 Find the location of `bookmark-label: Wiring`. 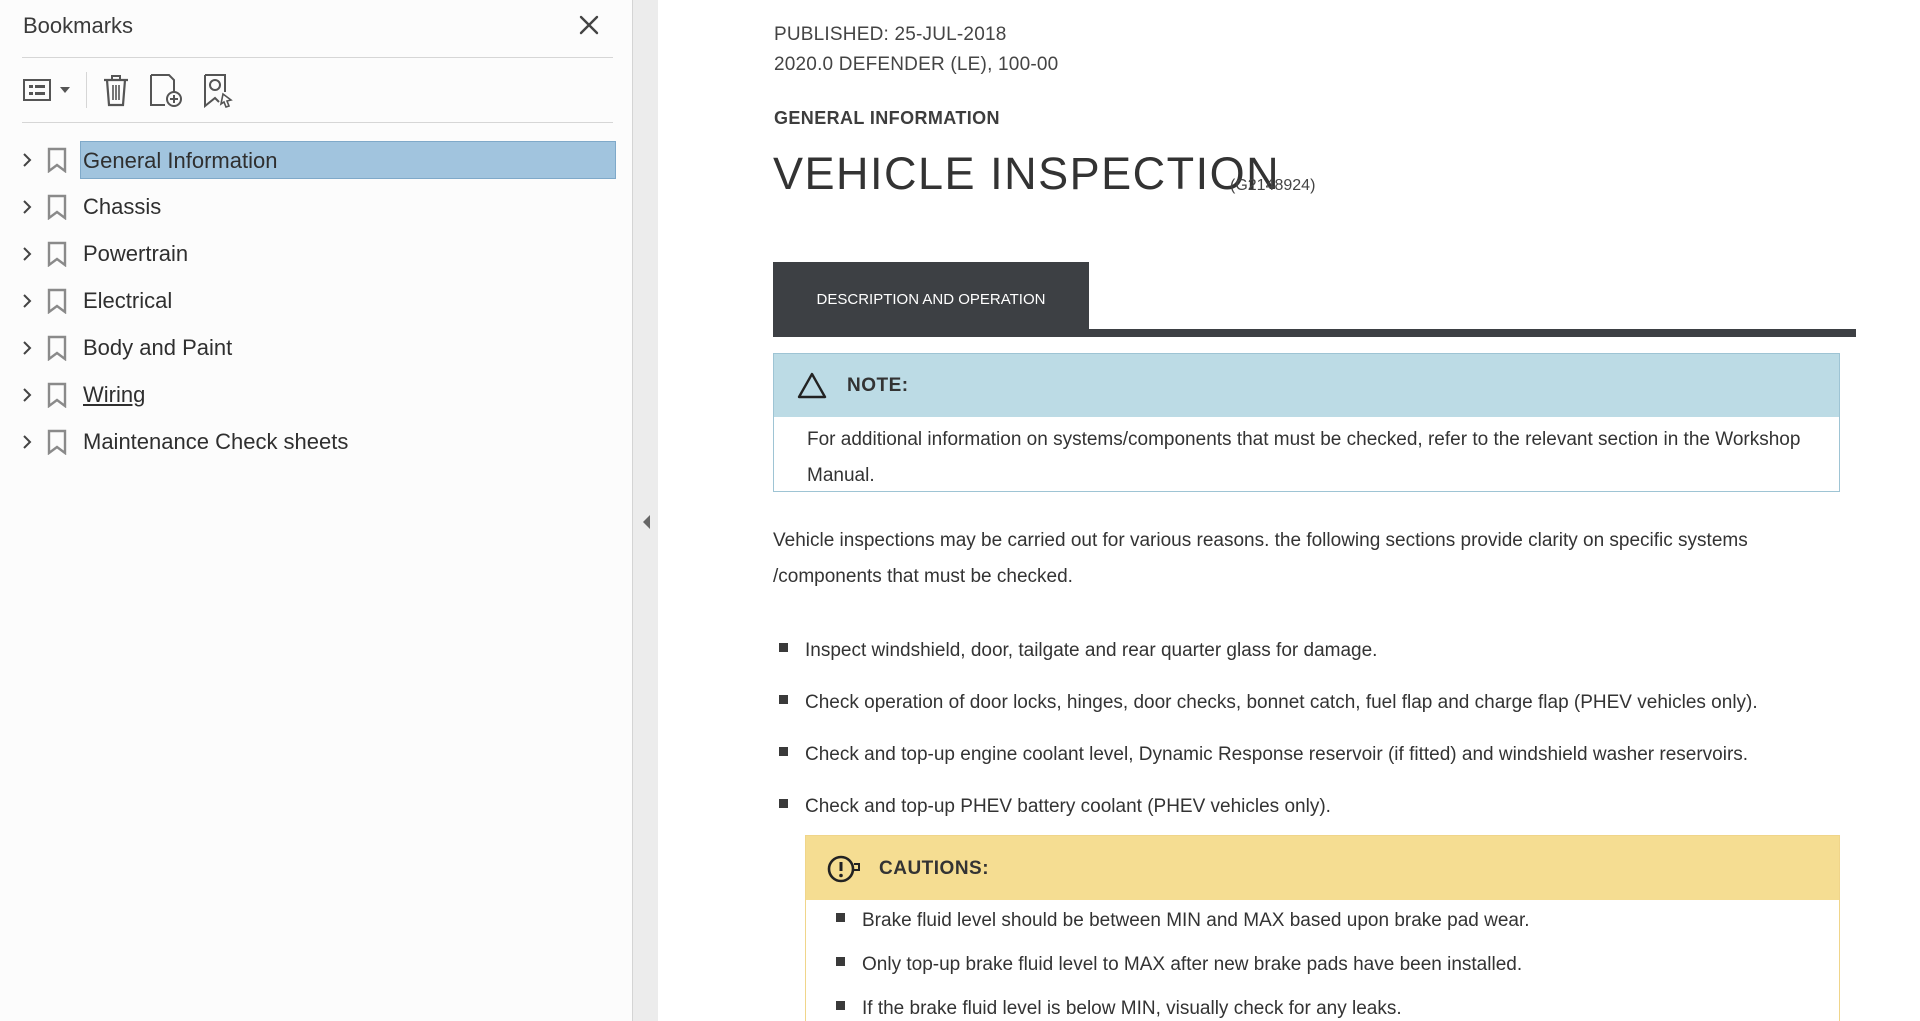

bookmark-label: Wiring is located at coordinates (114, 395).